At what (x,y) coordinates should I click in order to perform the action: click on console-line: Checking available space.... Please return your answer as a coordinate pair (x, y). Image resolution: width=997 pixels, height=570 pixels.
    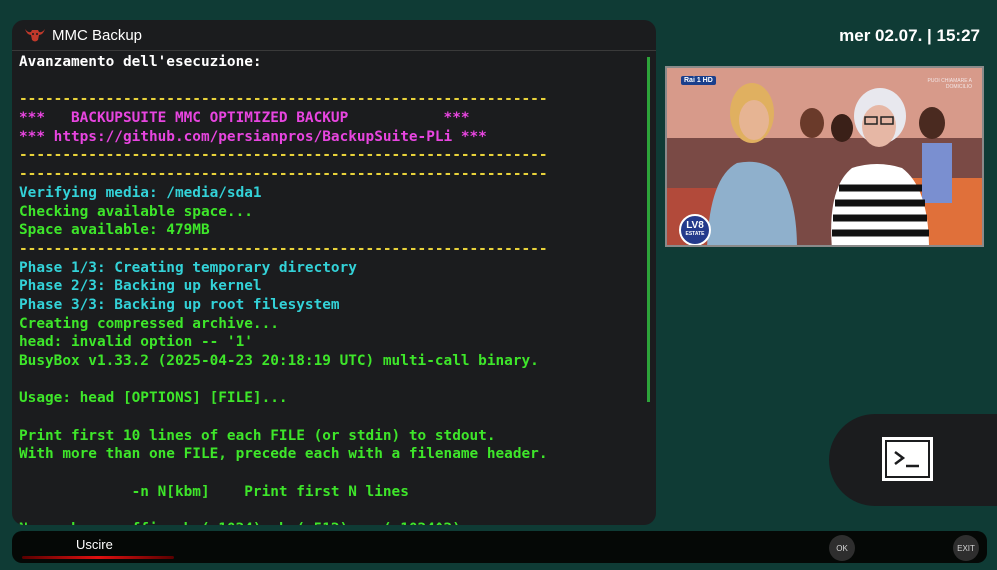
    Looking at the image, I should click on (136, 211).